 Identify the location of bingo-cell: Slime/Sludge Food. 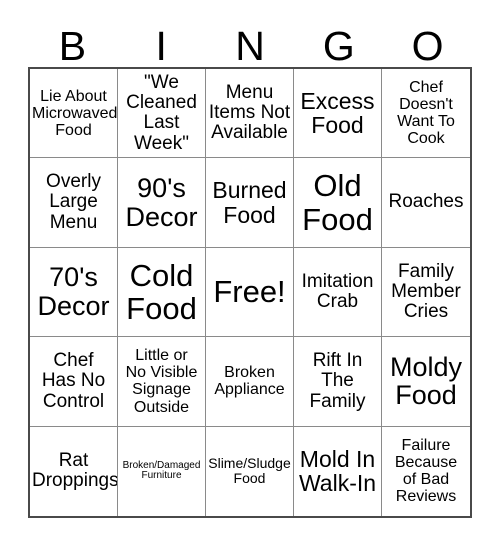
(250, 471).